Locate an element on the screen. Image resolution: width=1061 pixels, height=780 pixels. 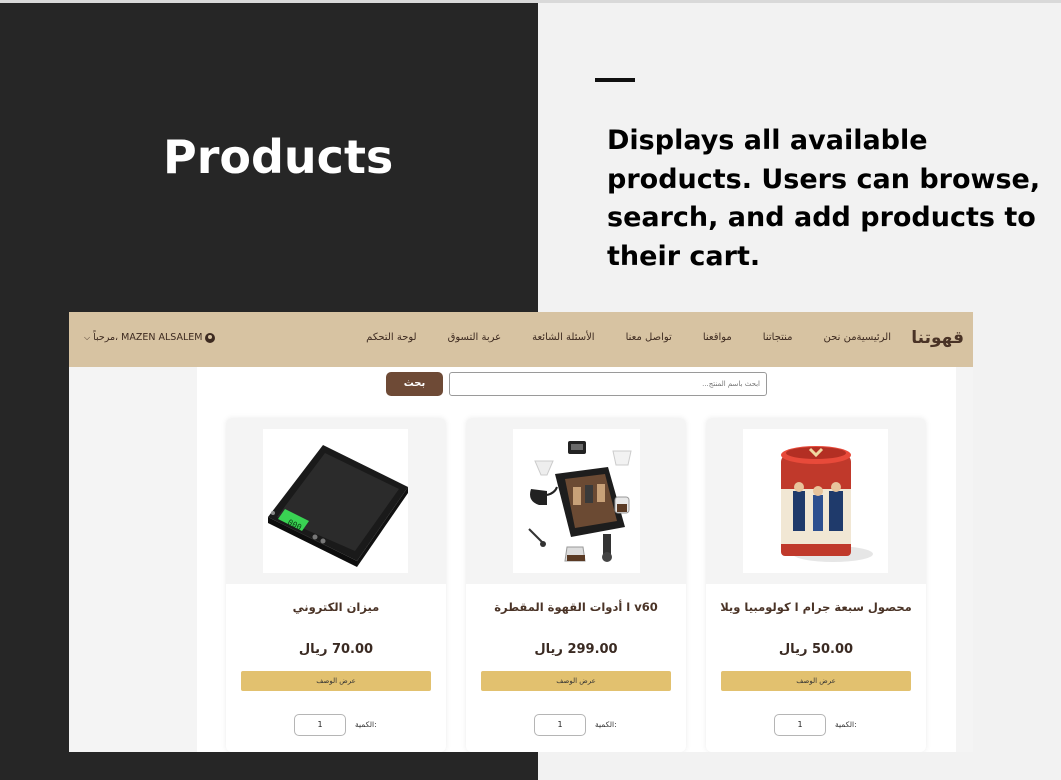
nav-item-about: من نحن is located at coordinates (840, 337).